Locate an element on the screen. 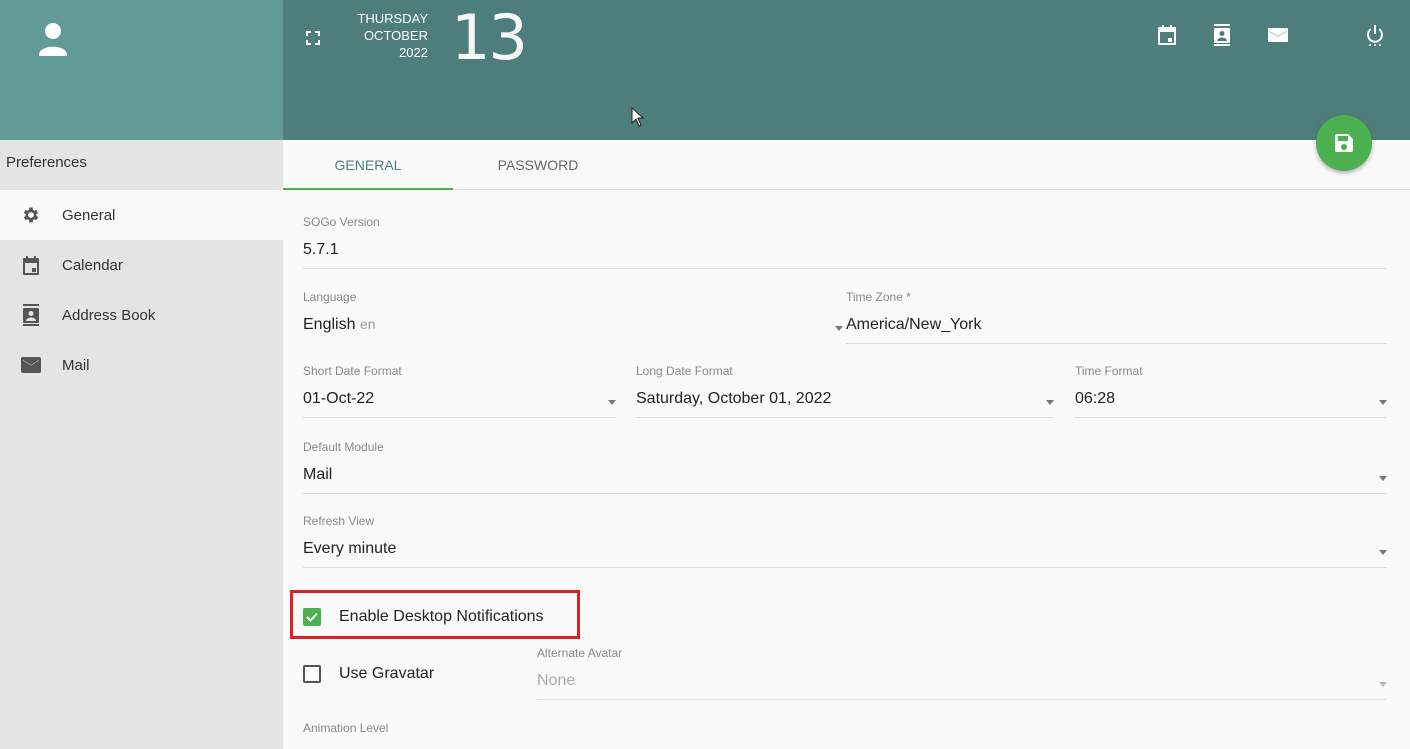 The height and width of the screenshot is (749, 1410). gear-icon is located at coordinates (31, 215).